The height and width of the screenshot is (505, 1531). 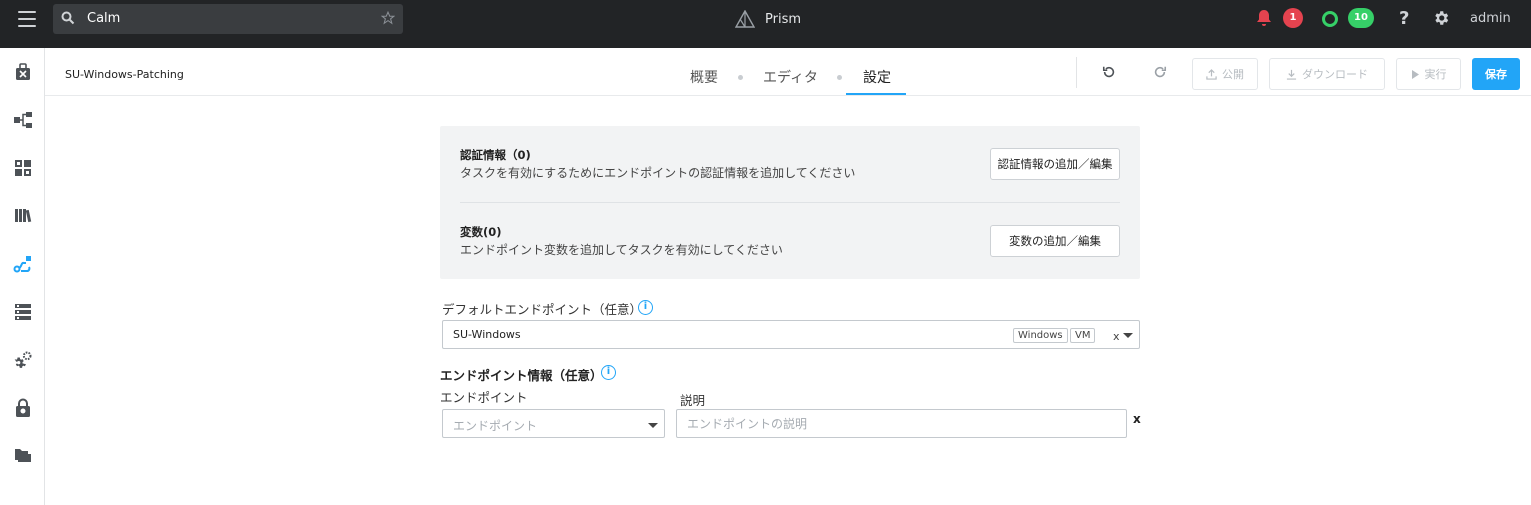 I want to click on tab-configuration: 設定, so click(x=877, y=77).